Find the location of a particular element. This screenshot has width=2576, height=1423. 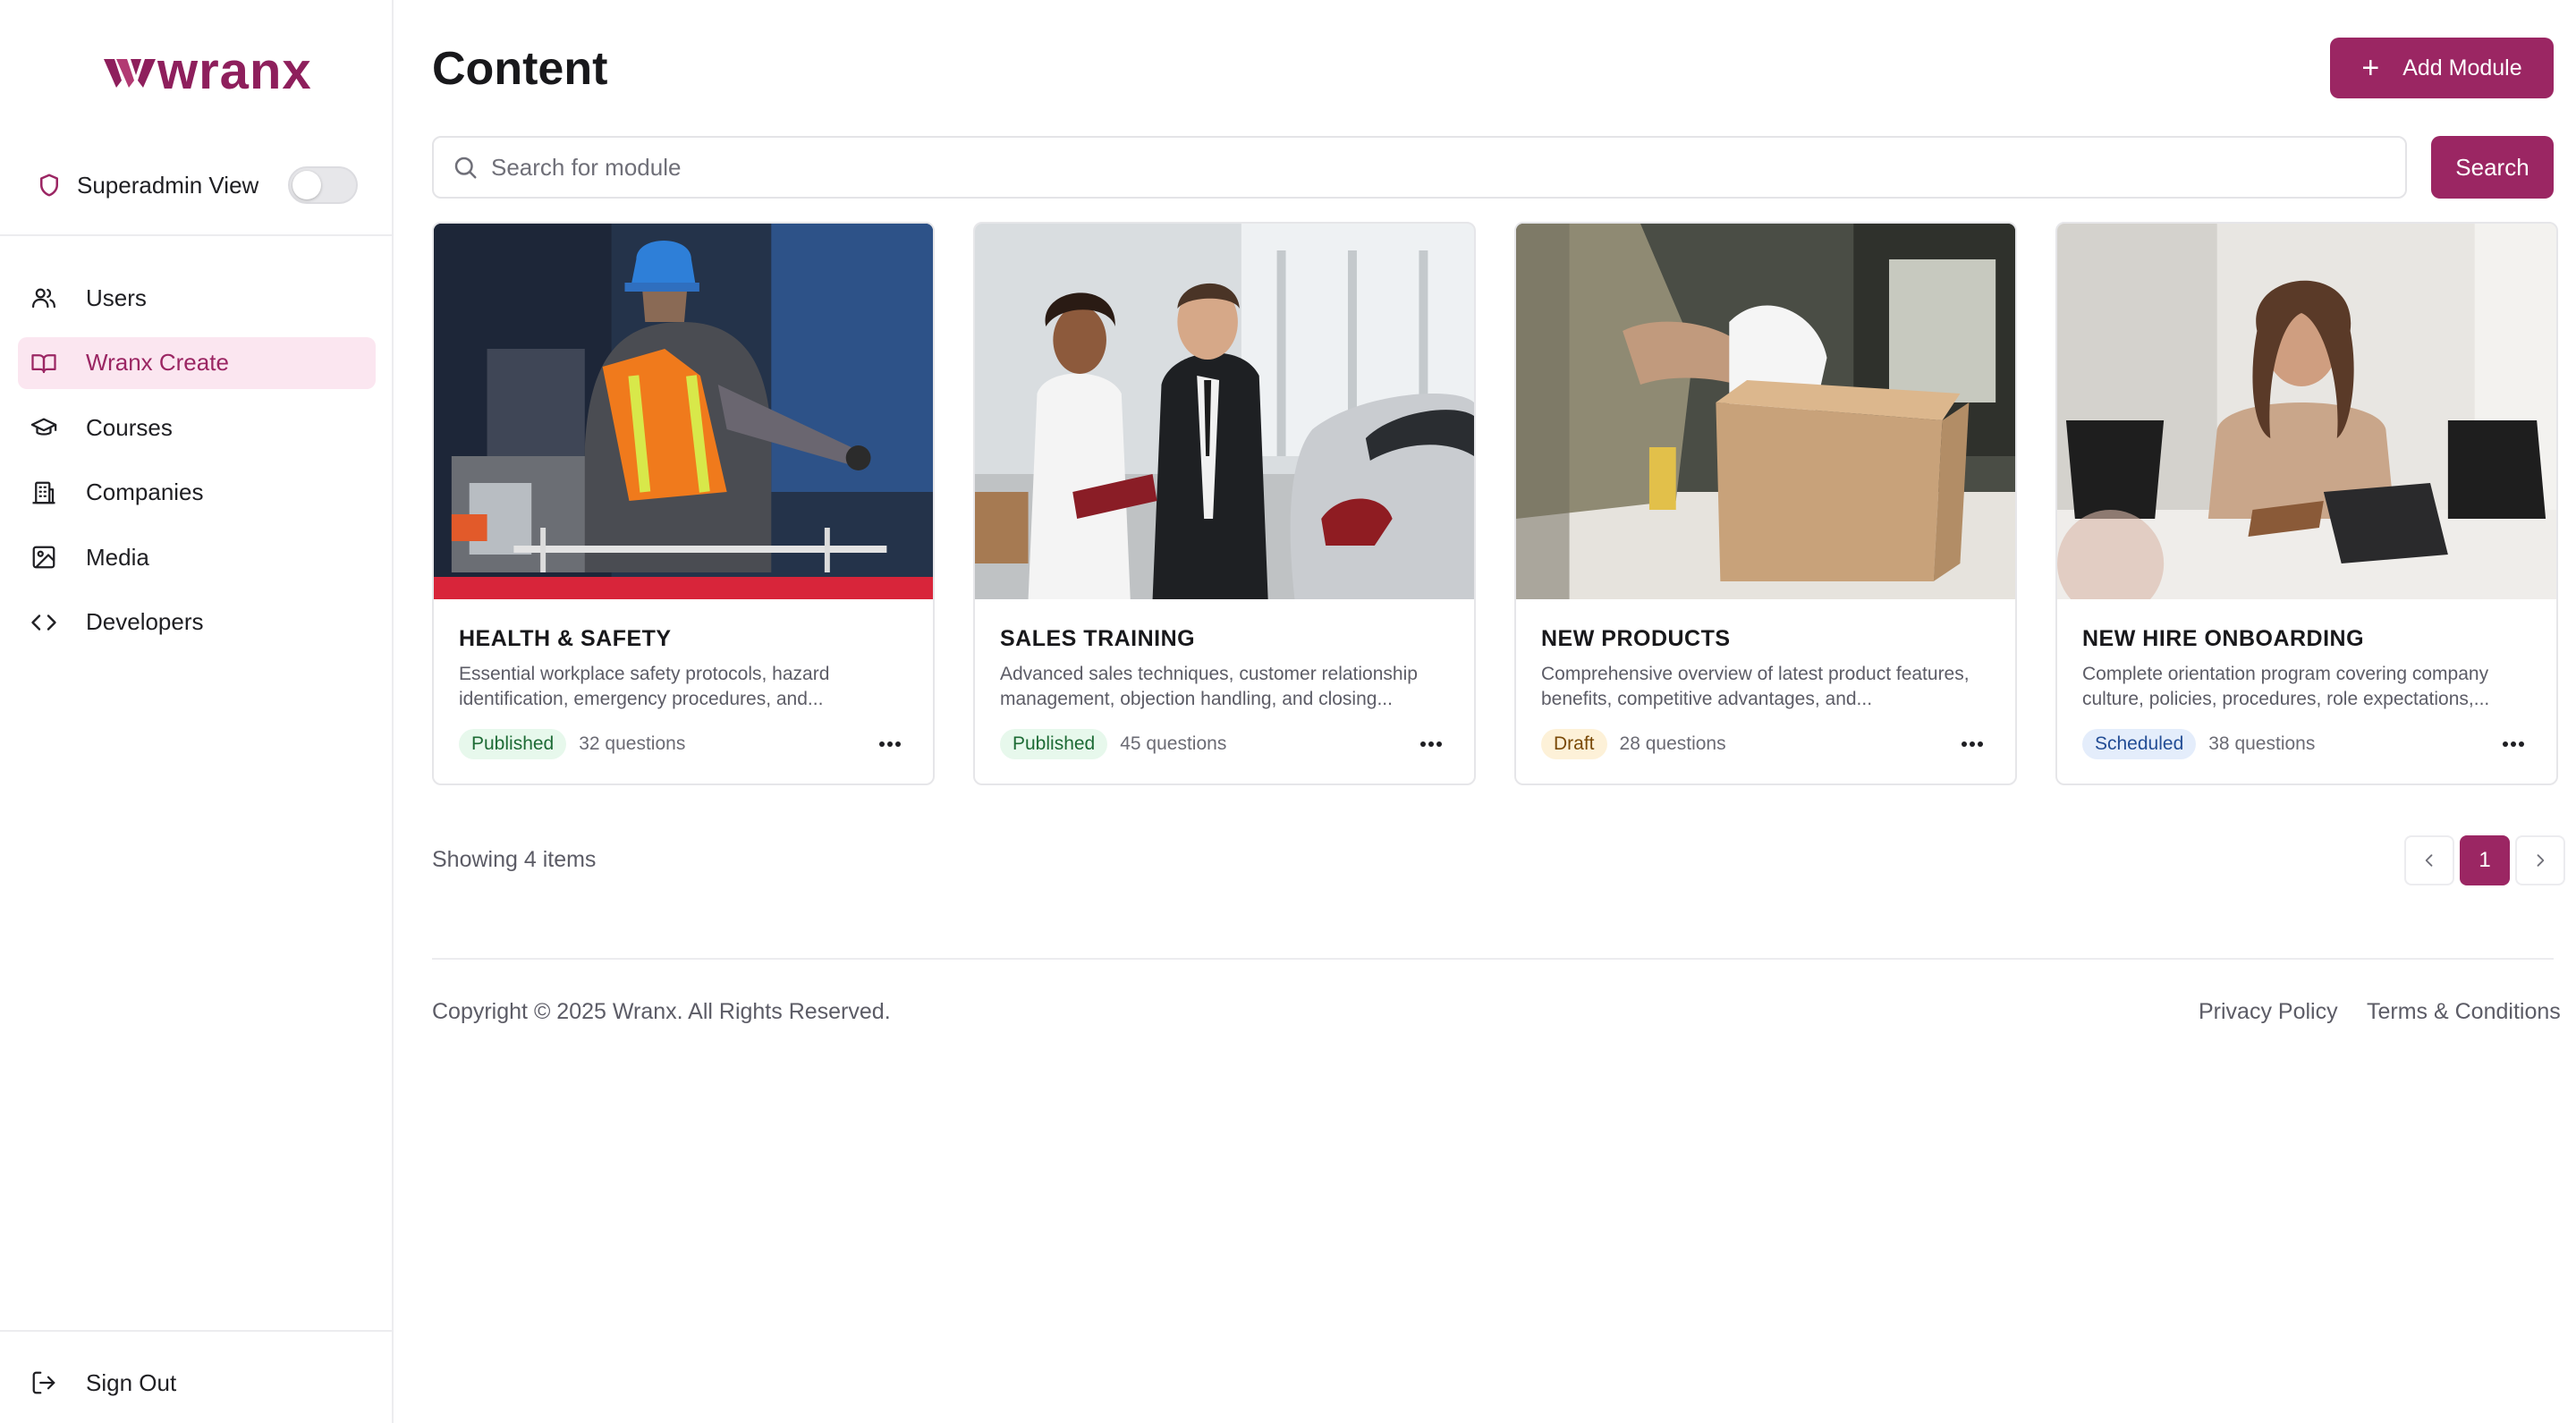

question-count: 45 questions is located at coordinates (1173, 743).